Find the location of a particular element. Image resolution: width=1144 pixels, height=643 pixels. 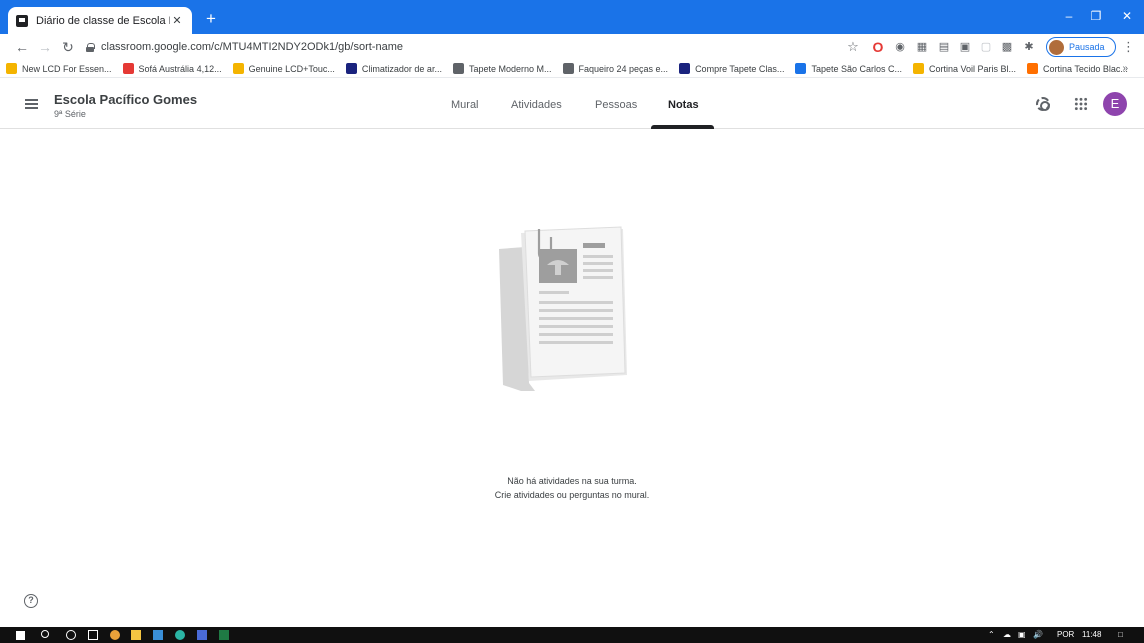

app-icon is located at coordinates (202, 635).